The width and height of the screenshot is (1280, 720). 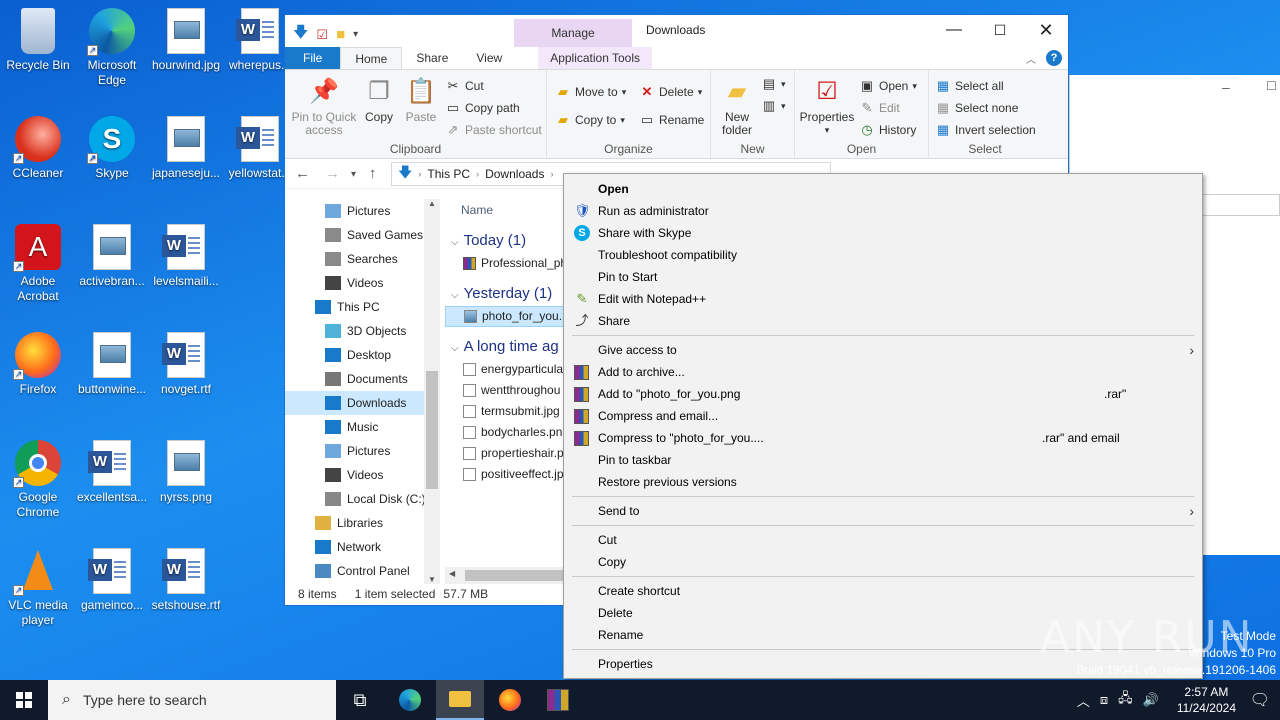 I want to click on new-folder-button: ▰ New folder, so click(x=737, y=106).